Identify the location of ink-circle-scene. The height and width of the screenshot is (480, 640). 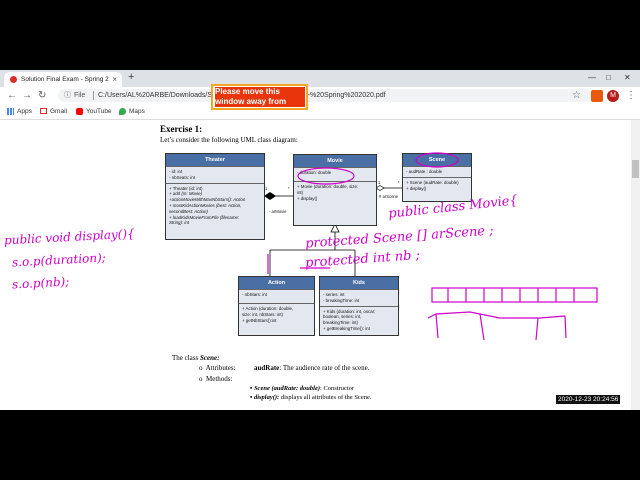
(437, 160).